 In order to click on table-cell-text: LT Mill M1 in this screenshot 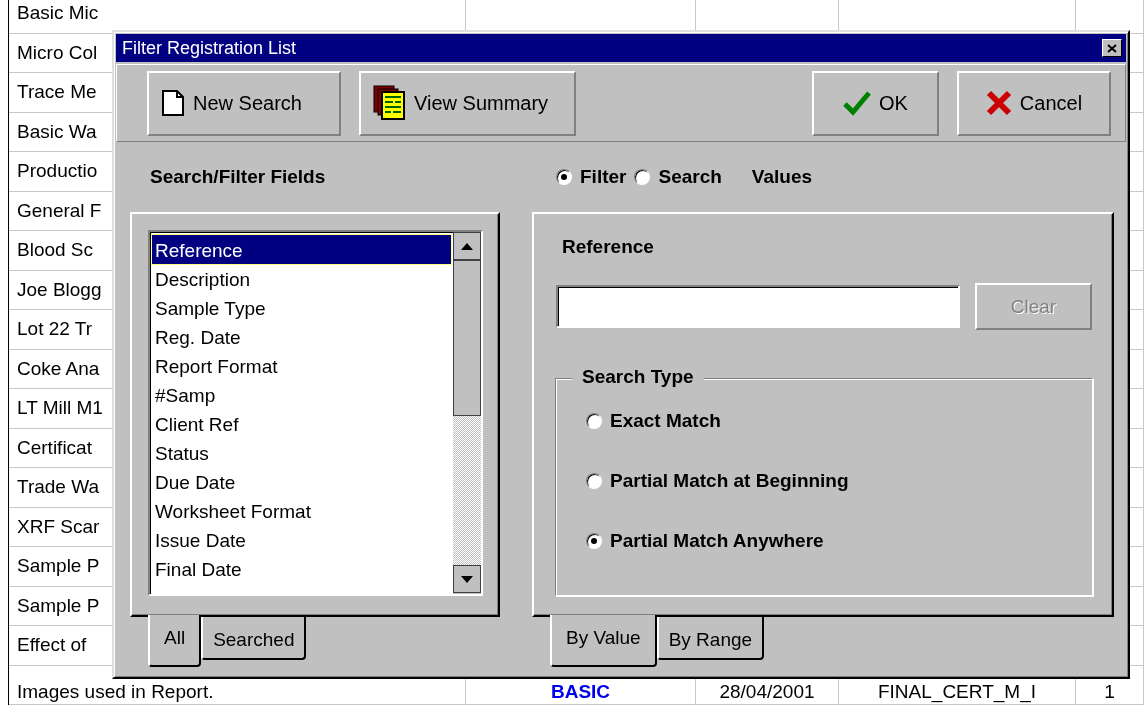, I will do `click(60, 408)`.